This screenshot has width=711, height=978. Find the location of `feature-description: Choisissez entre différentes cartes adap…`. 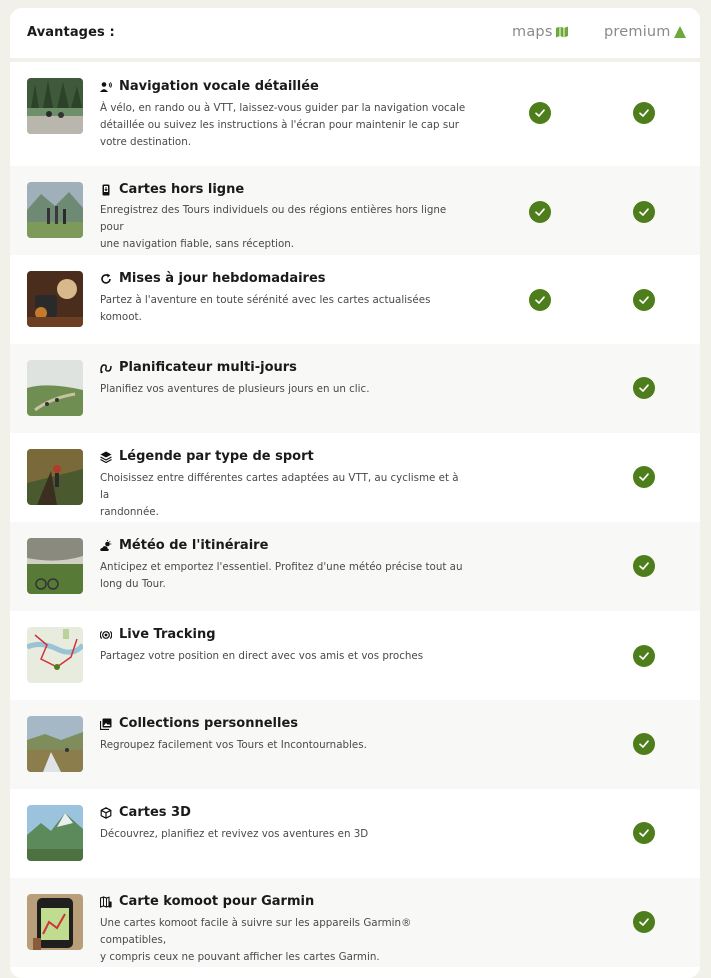

feature-description: Choisissez entre différentes cartes adap… is located at coordinates (285, 495).